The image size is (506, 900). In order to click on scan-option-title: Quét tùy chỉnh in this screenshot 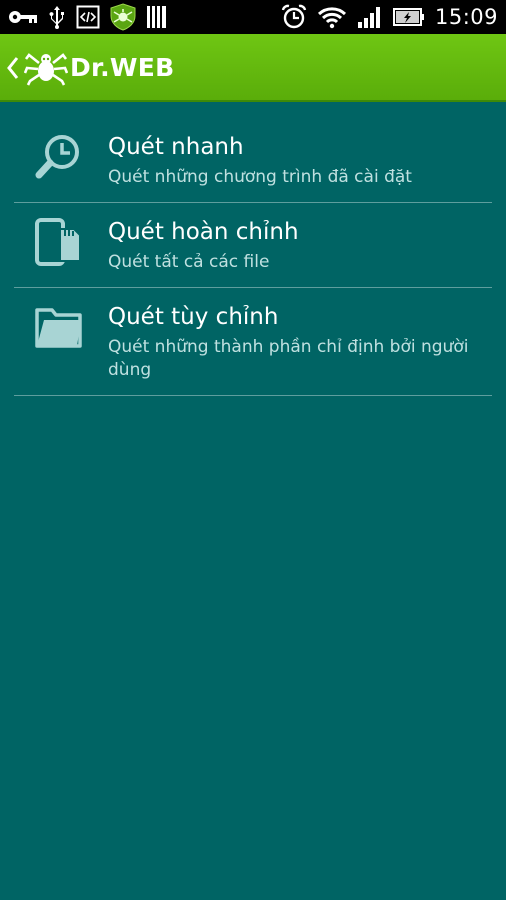, I will do `click(193, 317)`.